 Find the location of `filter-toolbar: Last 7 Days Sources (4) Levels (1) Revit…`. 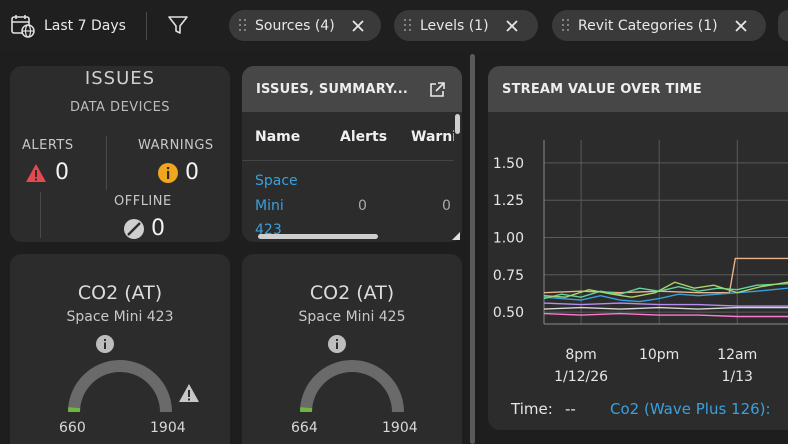

filter-toolbar: Last 7 Days Sources (4) Levels (1) Revit… is located at coordinates (394, 26).